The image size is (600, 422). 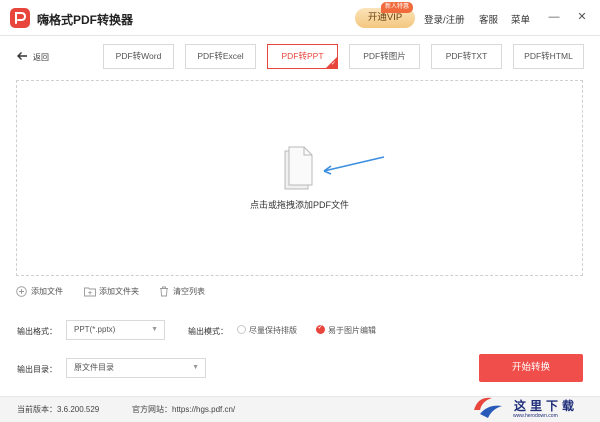 What do you see at coordinates (21, 291) in the screenshot?
I see `add-file-icon` at bounding box center [21, 291].